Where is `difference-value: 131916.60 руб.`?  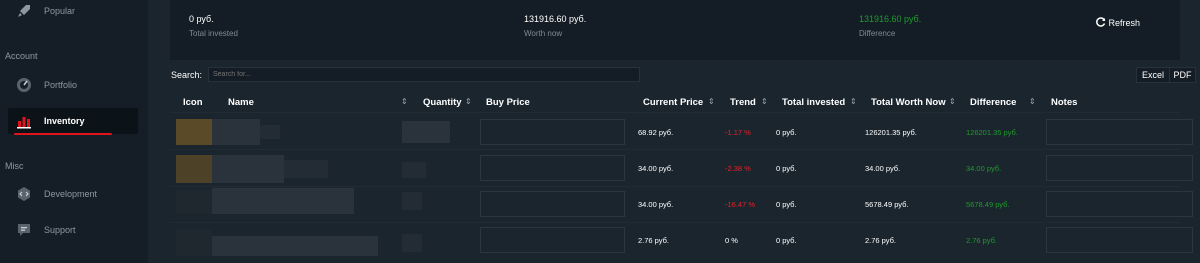 difference-value: 131916.60 руб. is located at coordinates (890, 19).